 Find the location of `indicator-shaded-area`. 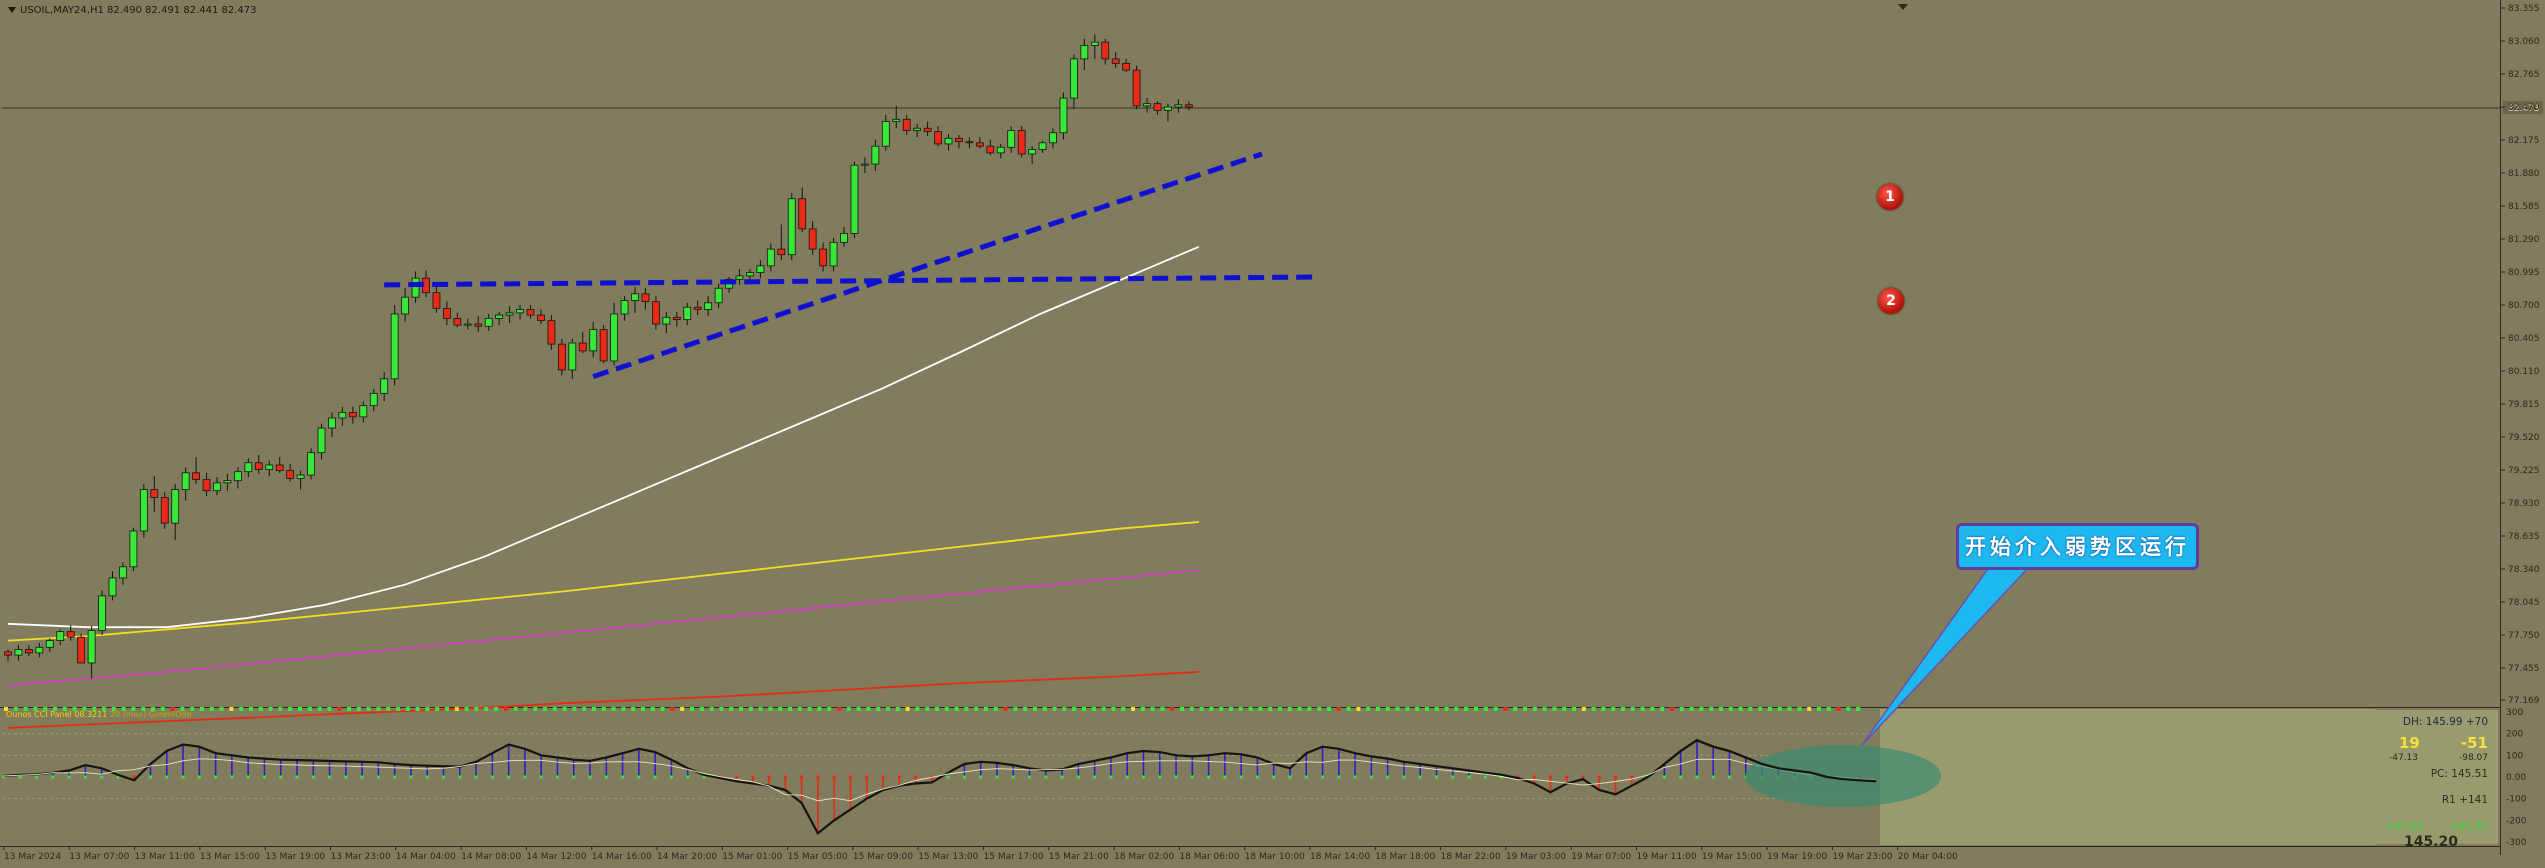

indicator-shaded-area is located at coordinates (2127, 777).